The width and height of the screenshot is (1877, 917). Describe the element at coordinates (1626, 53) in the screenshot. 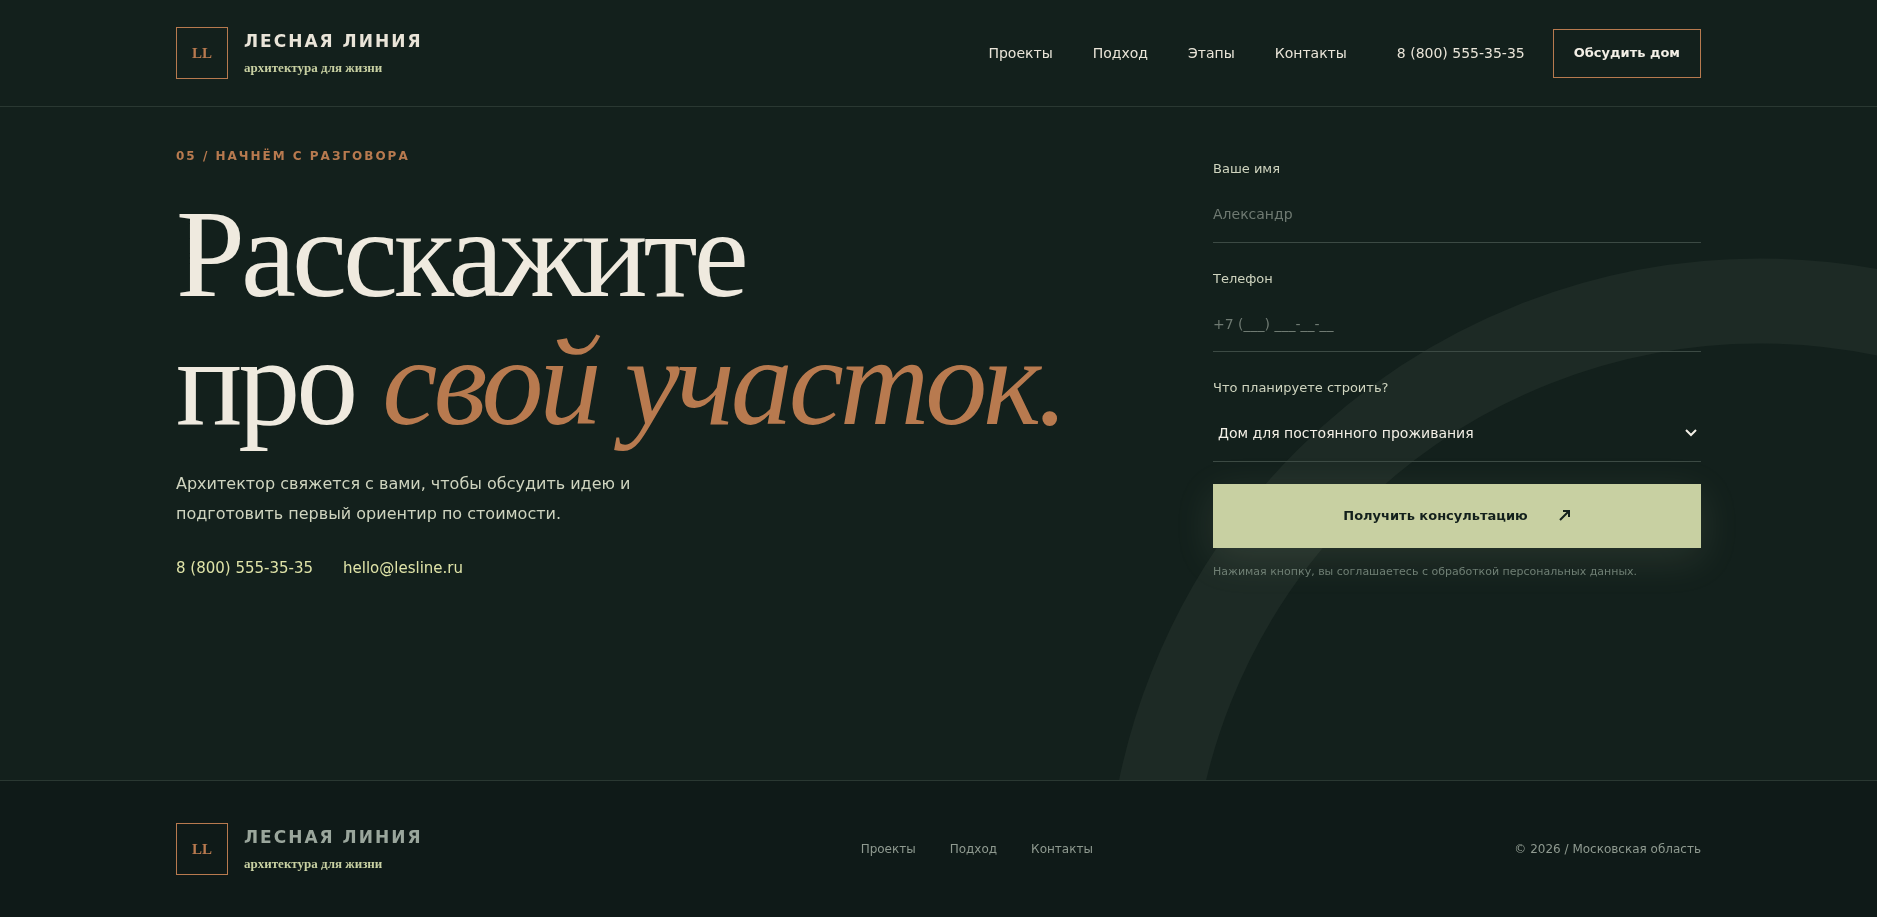

I see `discuss-house-button: Обсудить дом` at that location.